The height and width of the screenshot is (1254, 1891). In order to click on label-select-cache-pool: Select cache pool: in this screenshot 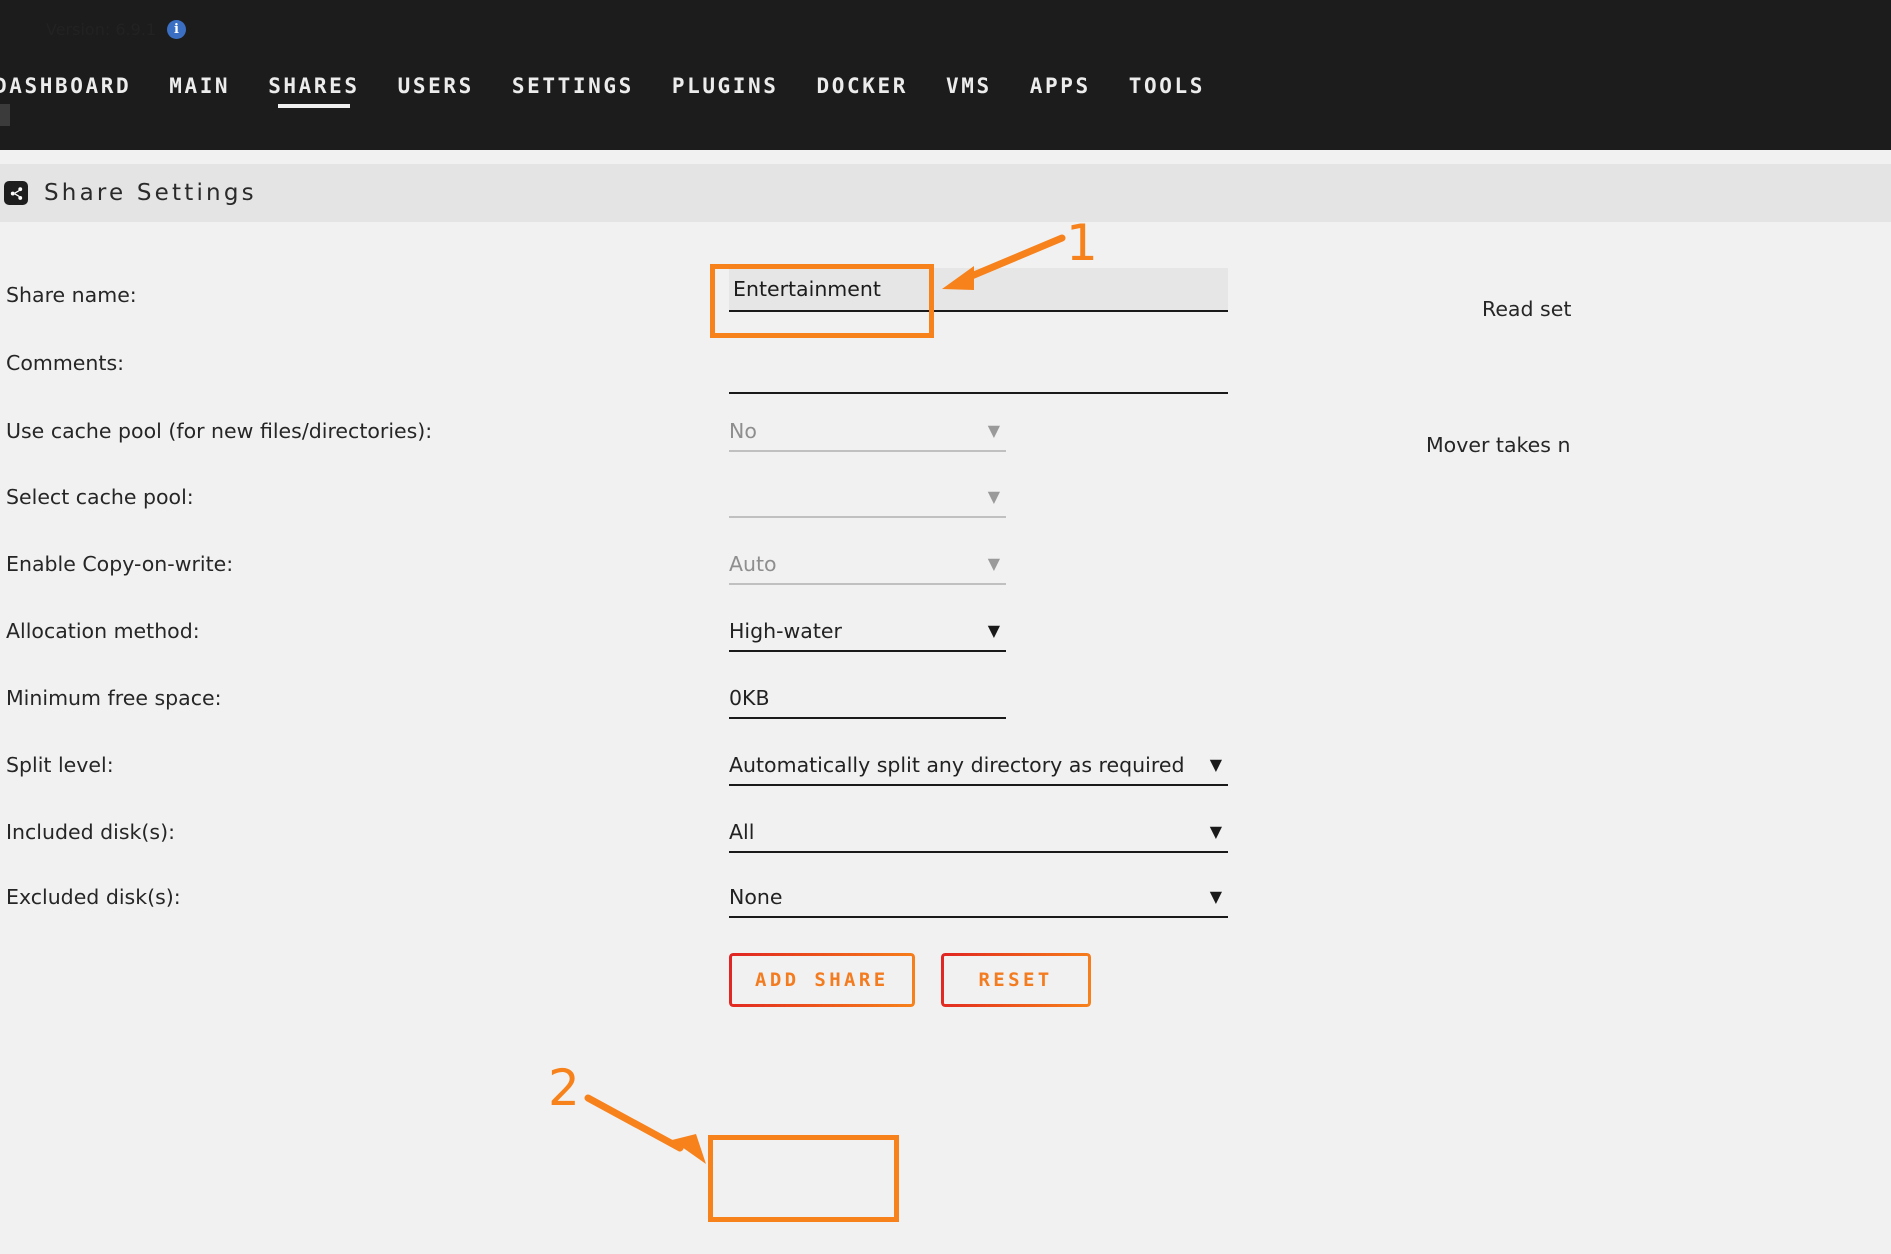, I will do `click(100, 497)`.